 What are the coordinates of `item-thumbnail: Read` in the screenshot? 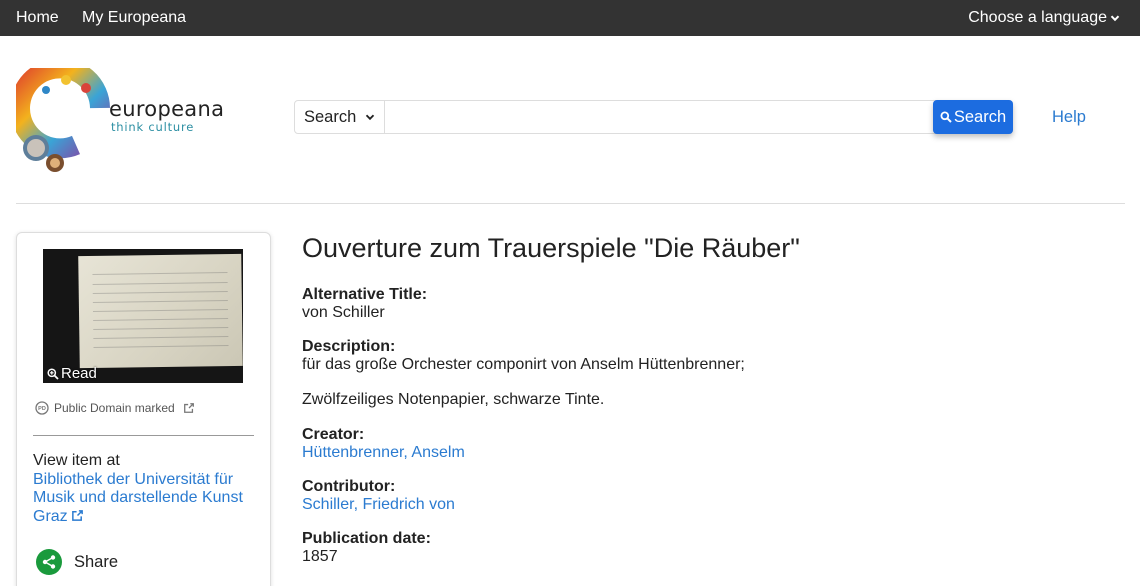 It's located at (143, 316).